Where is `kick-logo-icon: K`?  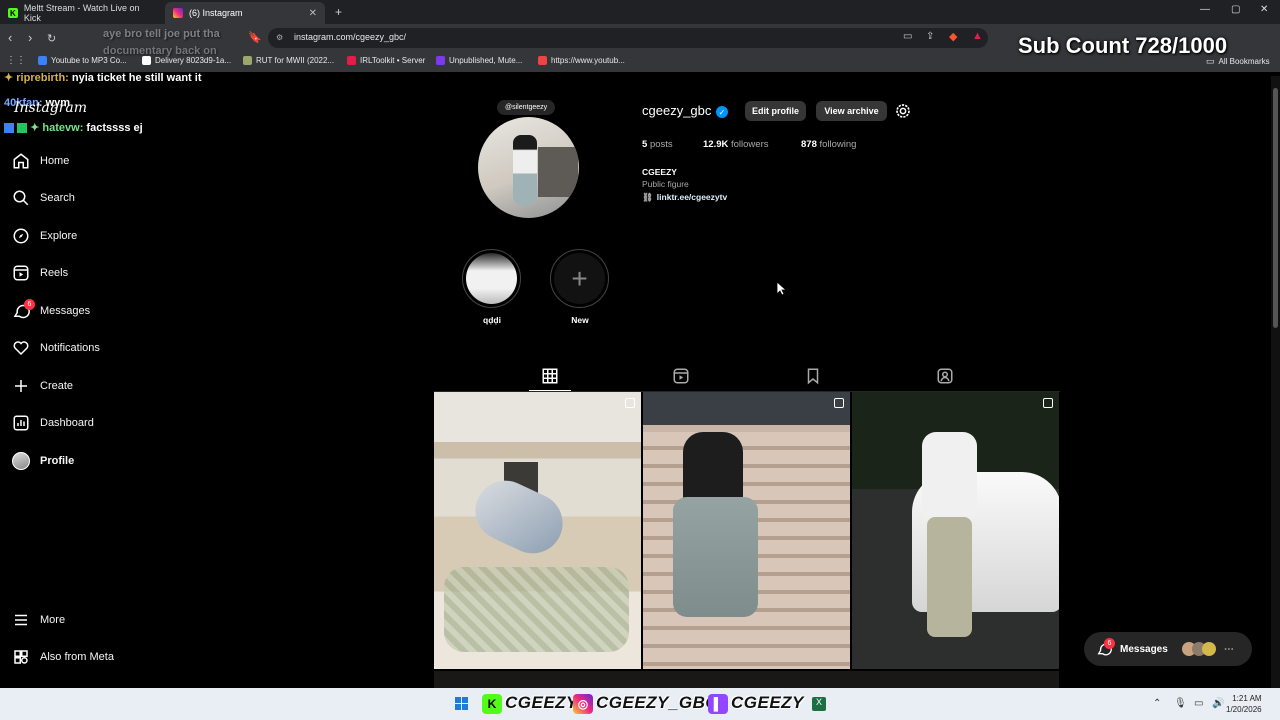
kick-logo-icon: K is located at coordinates (492, 704).